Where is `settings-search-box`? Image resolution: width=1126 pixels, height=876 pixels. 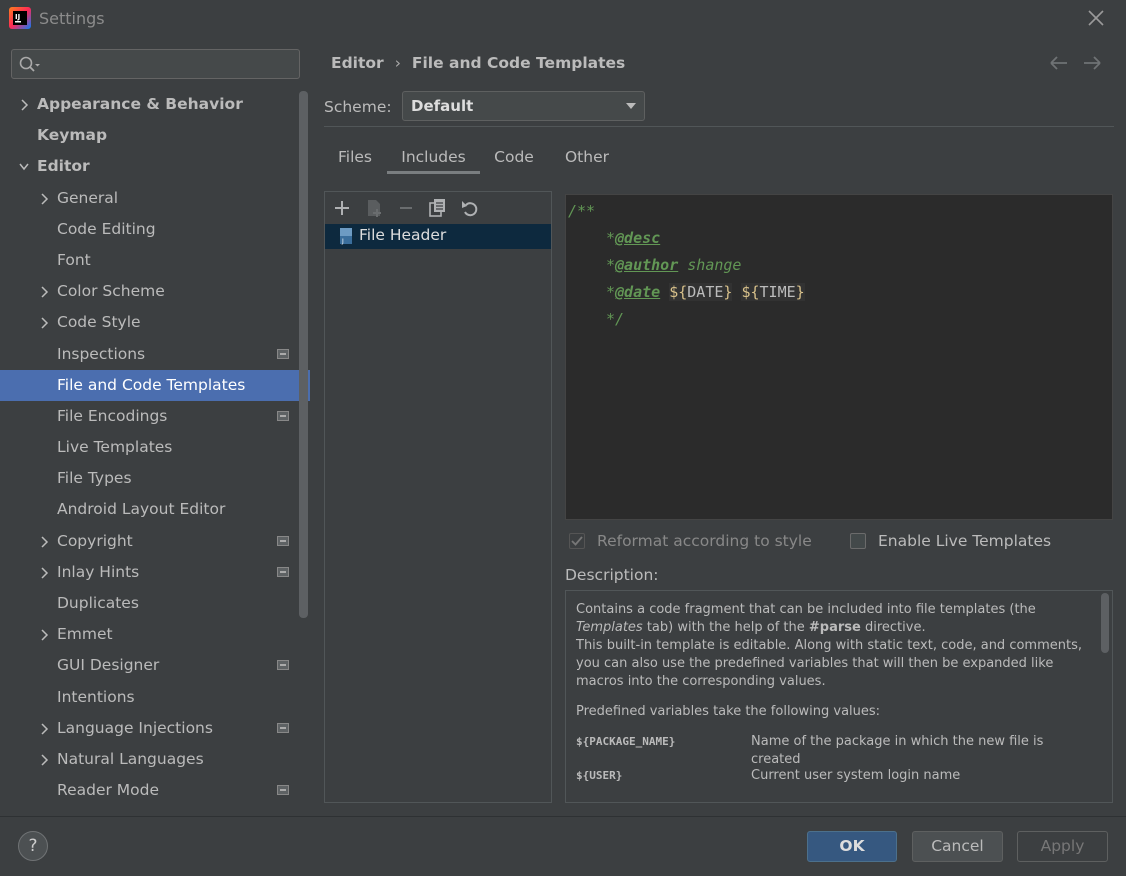 settings-search-box is located at coordinates (155, 64).